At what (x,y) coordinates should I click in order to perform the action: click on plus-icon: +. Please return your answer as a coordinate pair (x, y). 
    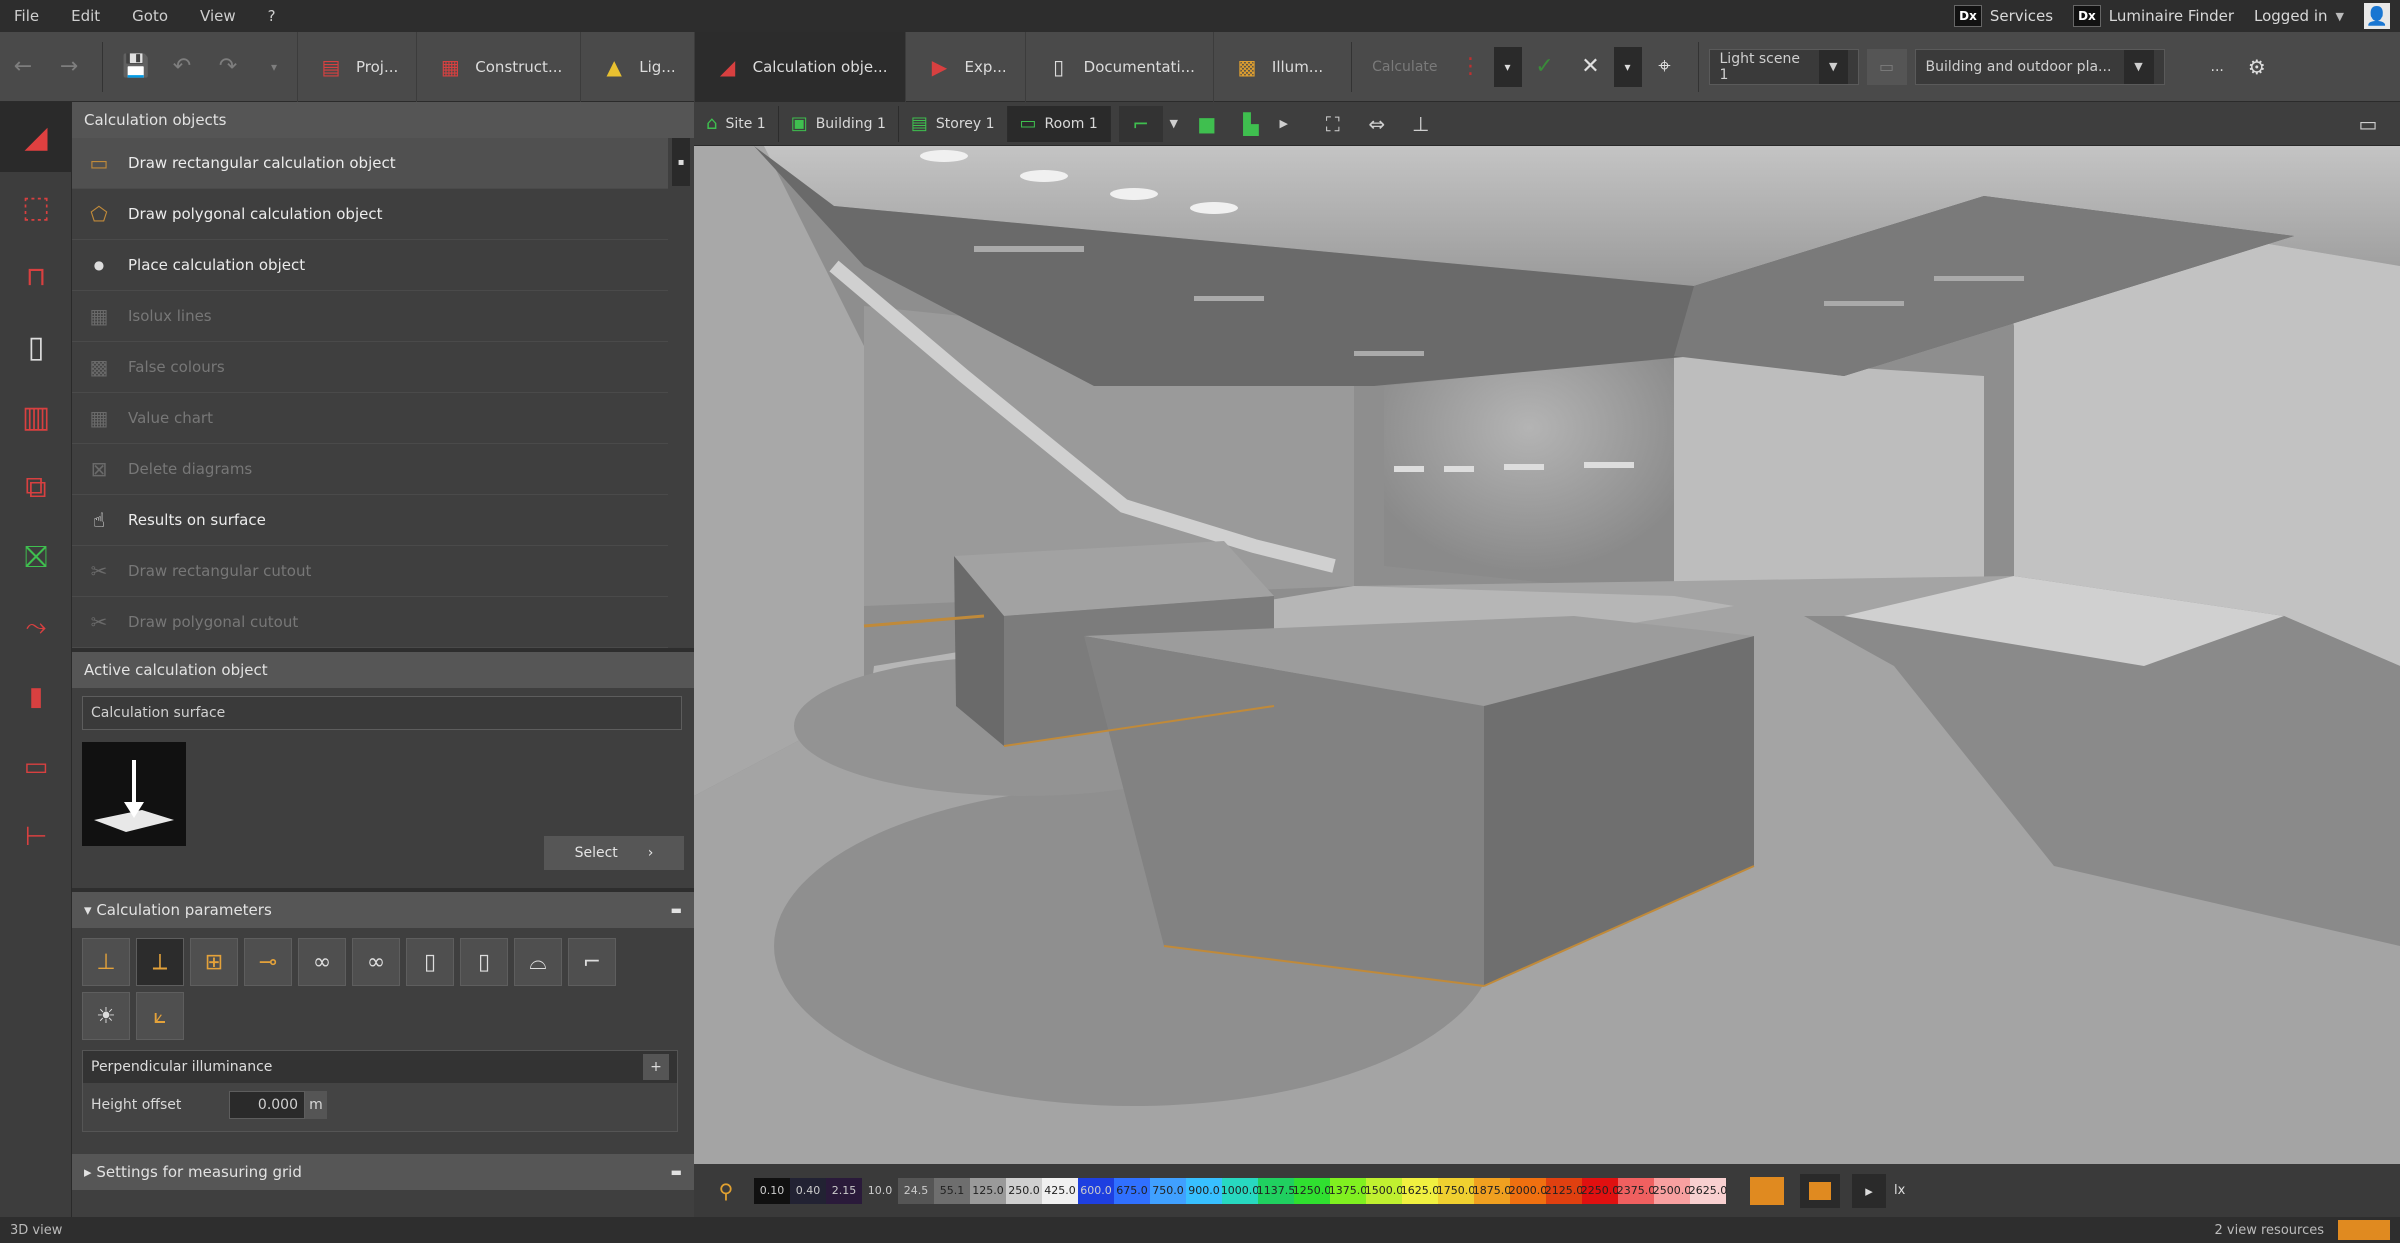
    Looking at the image, I should click on (656, 1067).